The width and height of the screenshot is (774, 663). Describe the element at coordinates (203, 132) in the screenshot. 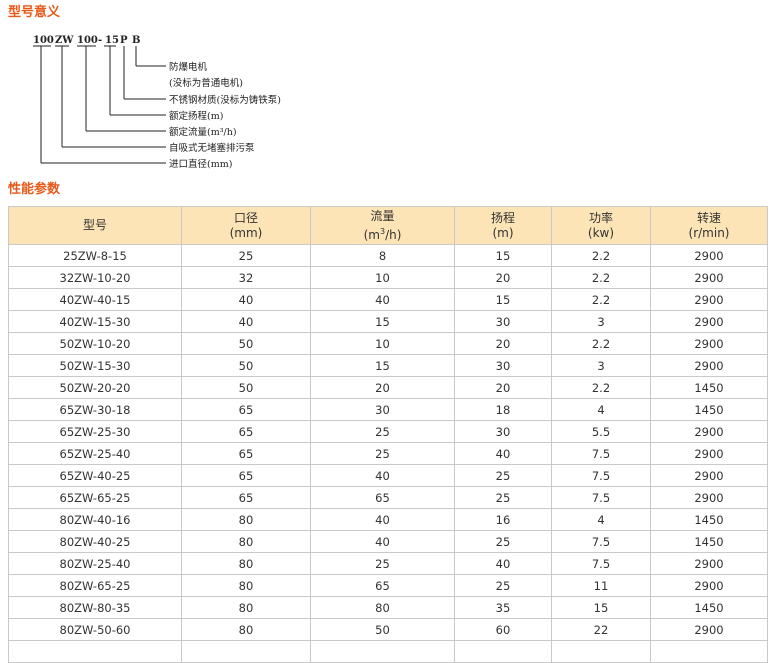

I see `explain-rated-flow: 额定流量(m³/h)` at that location.